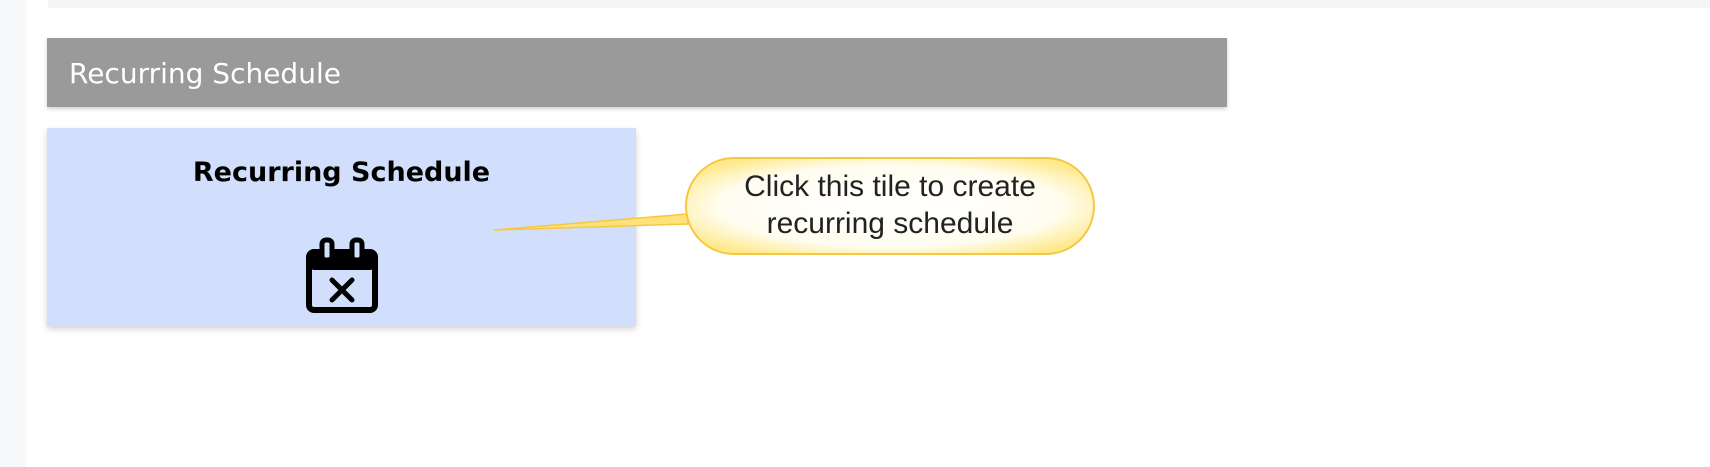  I want to click on callout-line-1: Click this tile to create, so click(890, 186).